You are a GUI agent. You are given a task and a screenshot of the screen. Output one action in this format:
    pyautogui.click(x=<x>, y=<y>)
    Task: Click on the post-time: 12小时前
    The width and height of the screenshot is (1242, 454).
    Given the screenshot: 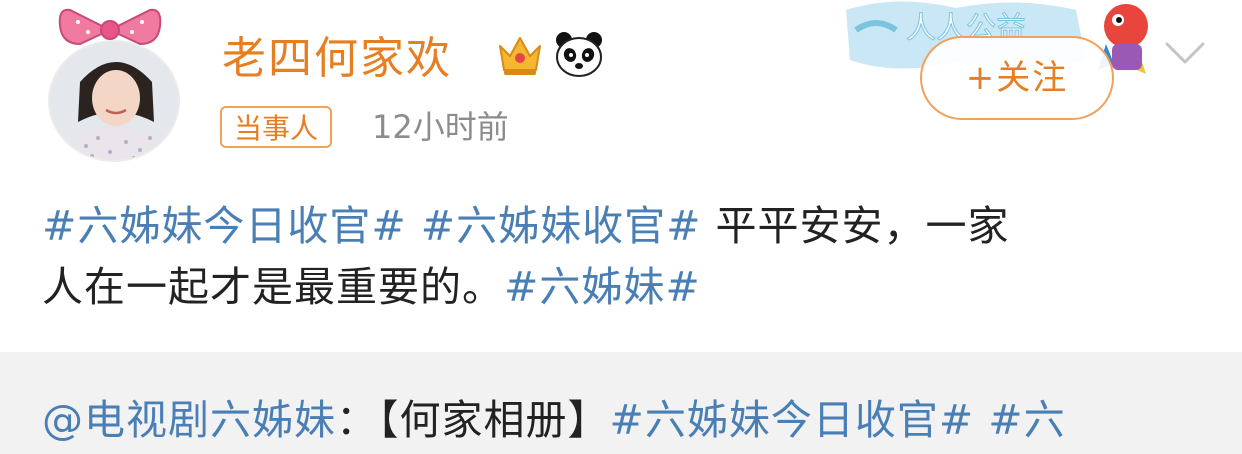 What is the action you would take?
    pyautogui.click(x=440, y=127)
    